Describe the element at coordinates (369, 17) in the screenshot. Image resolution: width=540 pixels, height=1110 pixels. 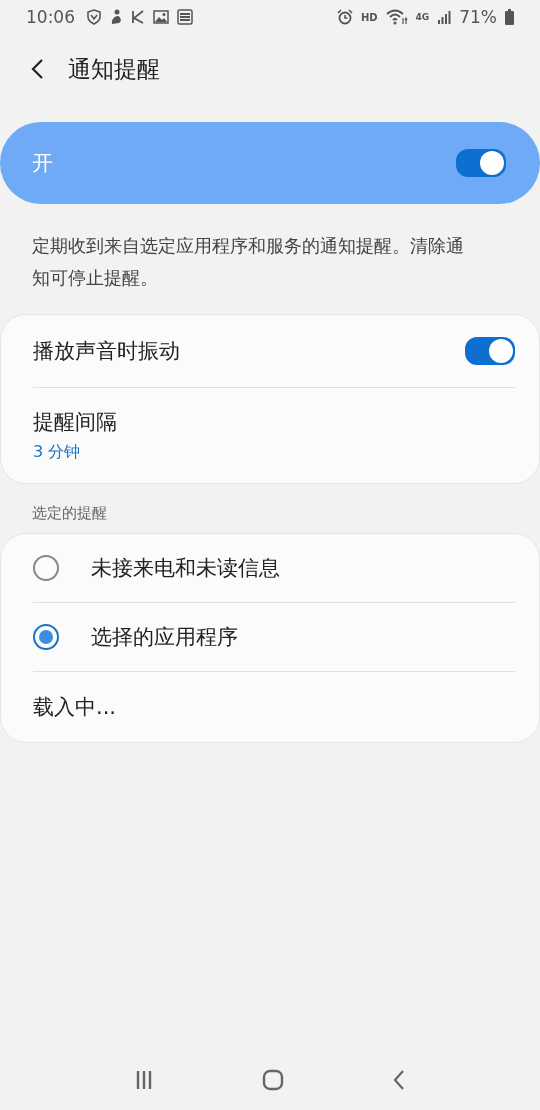
I see `hd-label: HD` at that location.